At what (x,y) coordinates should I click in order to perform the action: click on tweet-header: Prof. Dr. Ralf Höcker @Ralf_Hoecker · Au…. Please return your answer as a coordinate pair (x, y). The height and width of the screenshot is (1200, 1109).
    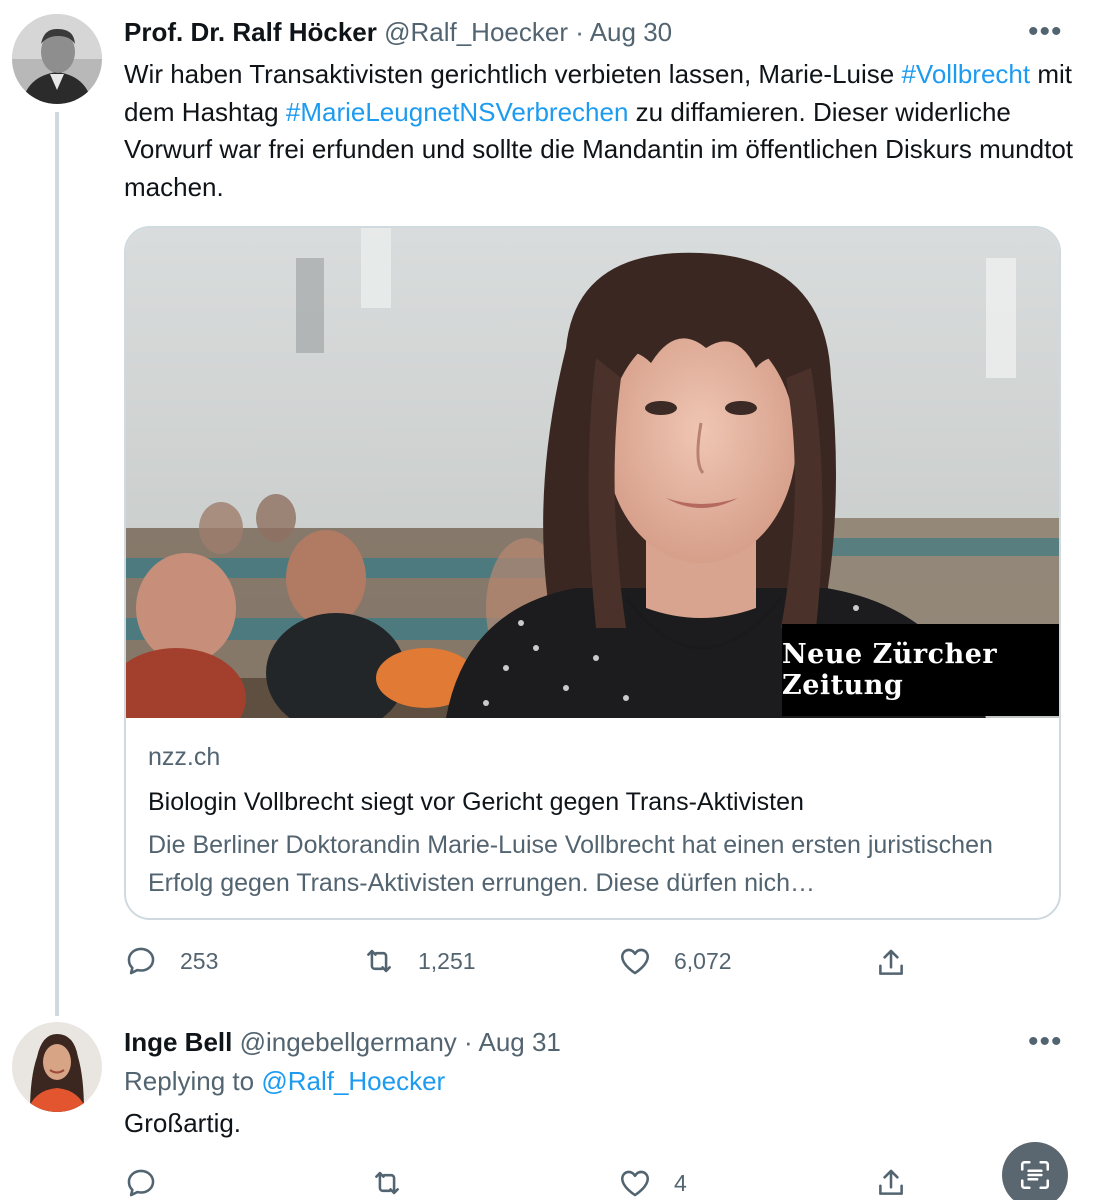
    Looking at the image, I should click on (398, 32).